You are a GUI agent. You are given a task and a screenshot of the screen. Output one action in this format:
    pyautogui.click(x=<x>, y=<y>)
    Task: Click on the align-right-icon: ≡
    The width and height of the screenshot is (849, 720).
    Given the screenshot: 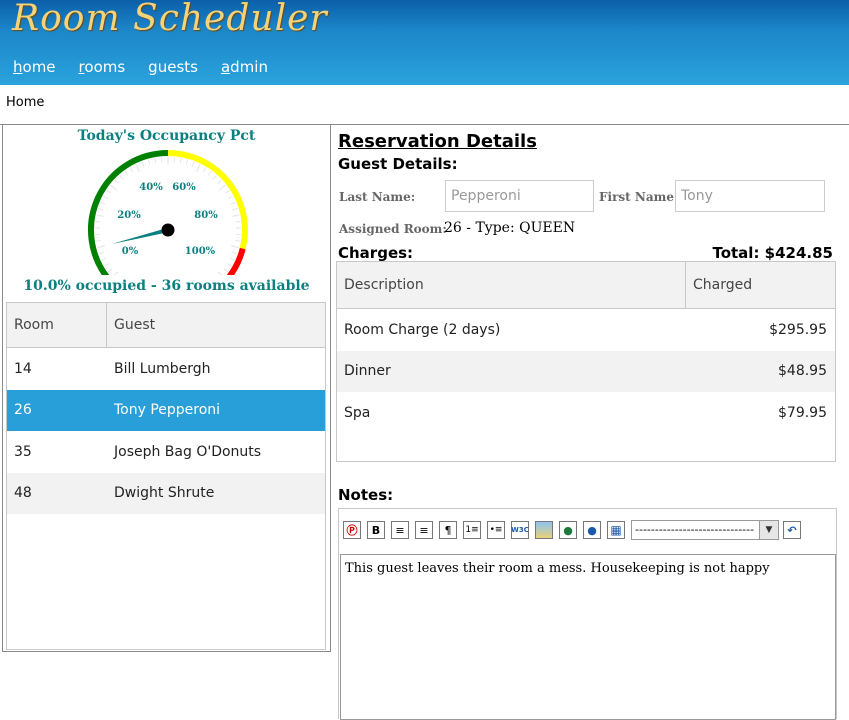 What is the action you would take?
    pyautogui.click(x=424, y=530)
    